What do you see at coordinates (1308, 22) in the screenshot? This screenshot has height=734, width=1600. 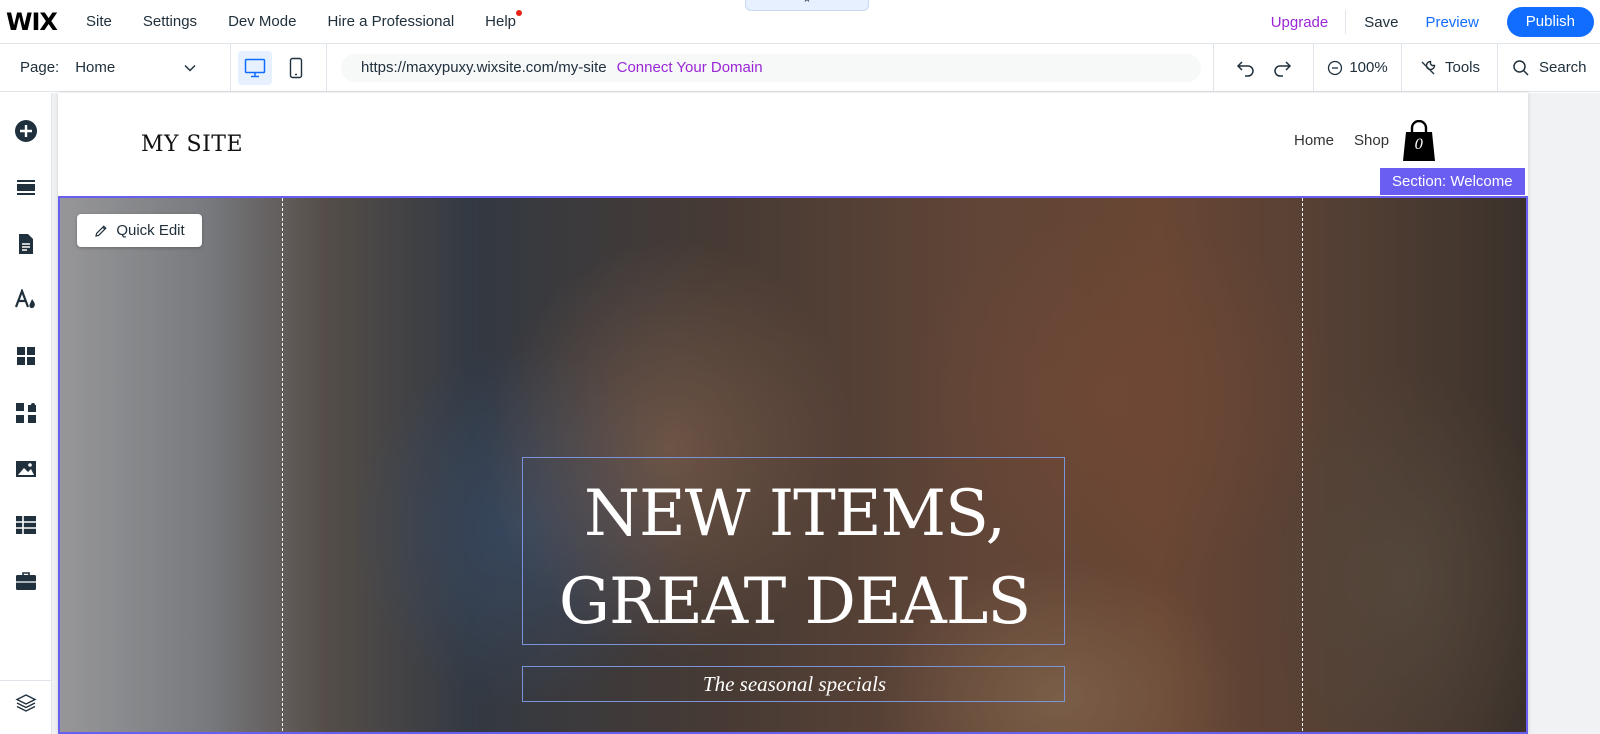 I see `upgrade-link: Upgrade` at bounding box center [1308, 22].